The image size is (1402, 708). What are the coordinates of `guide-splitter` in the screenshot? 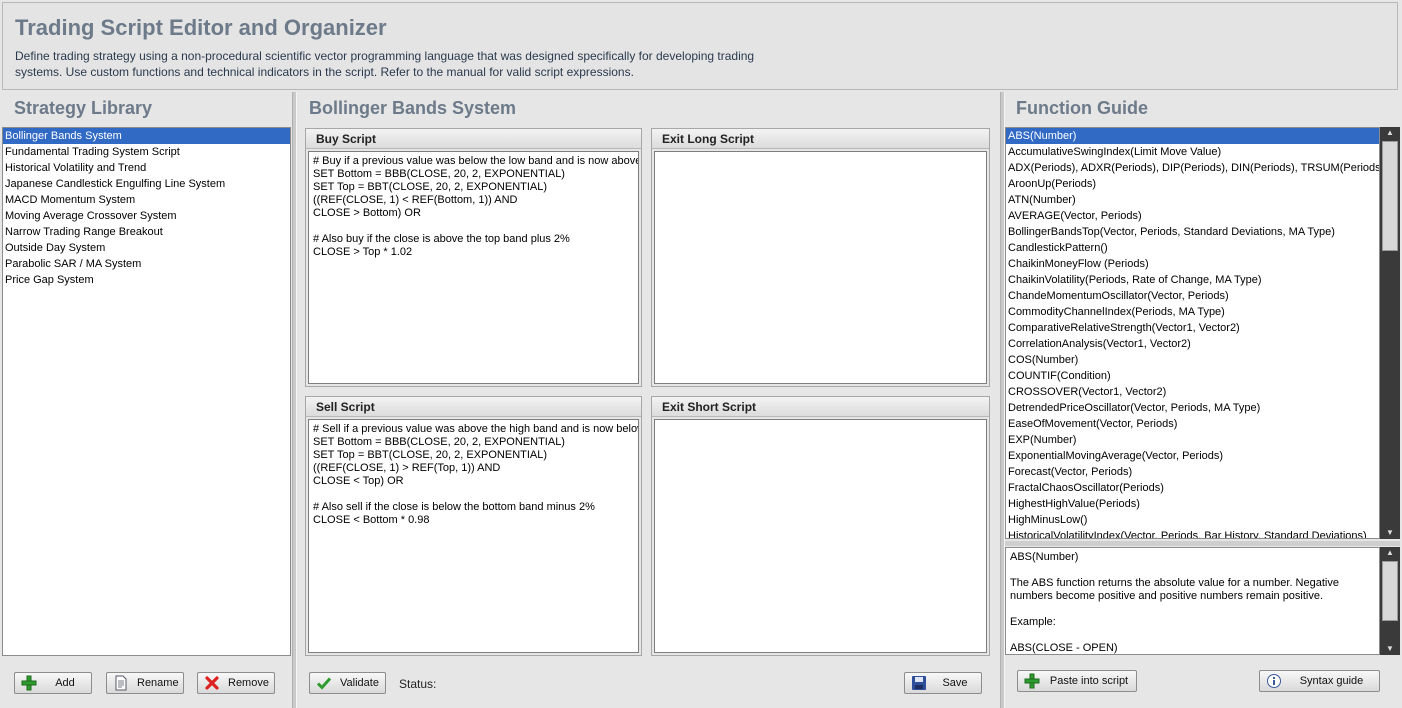 It's located at (1202, 543).